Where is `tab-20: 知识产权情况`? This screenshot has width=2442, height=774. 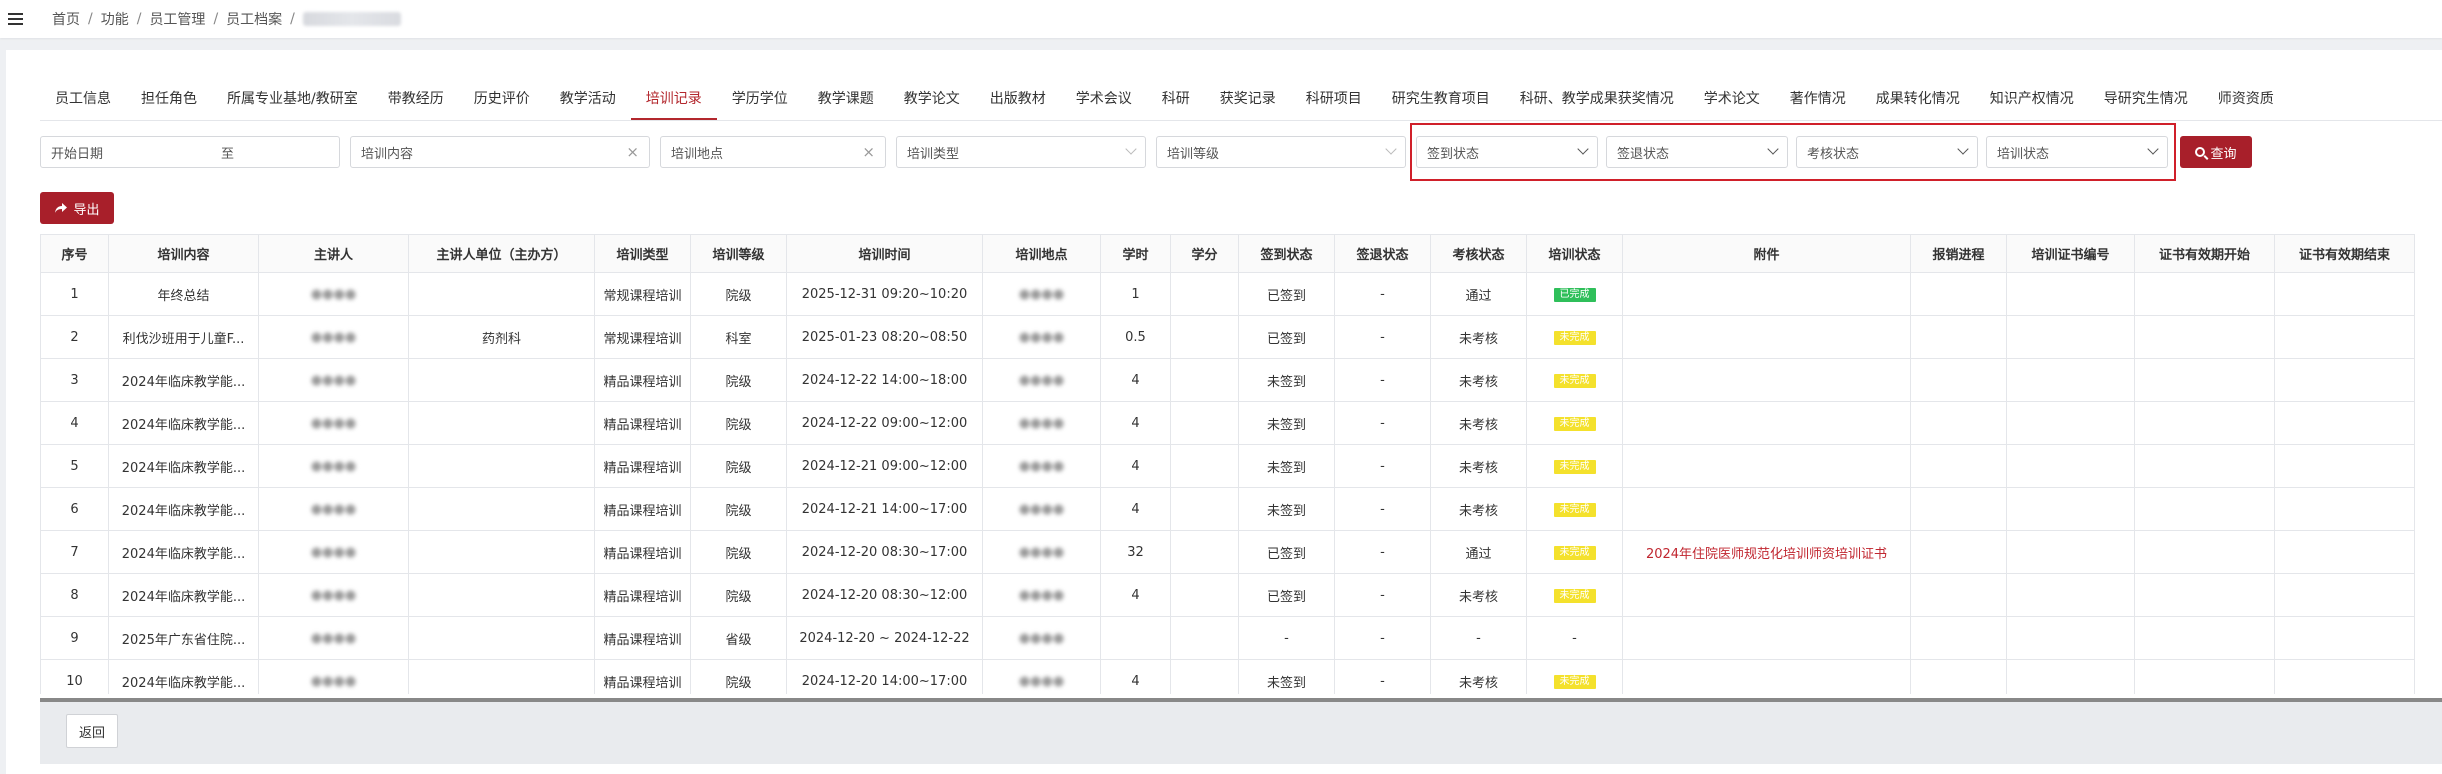
tab-20: 知识产权情况 is located at coordinates (2032, 101).